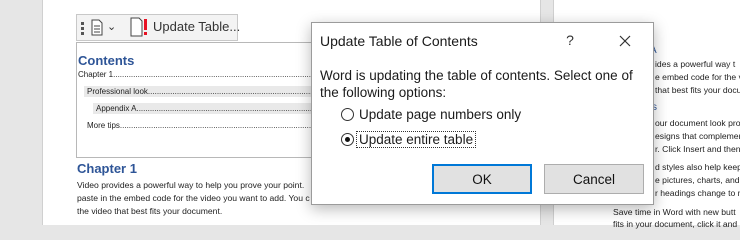 The image size is (740, 240). What do you see at coordinates (107, 168) in the screenshot?
I see `chapter-heading: Chapter 1` at bounding box center [107, 168].